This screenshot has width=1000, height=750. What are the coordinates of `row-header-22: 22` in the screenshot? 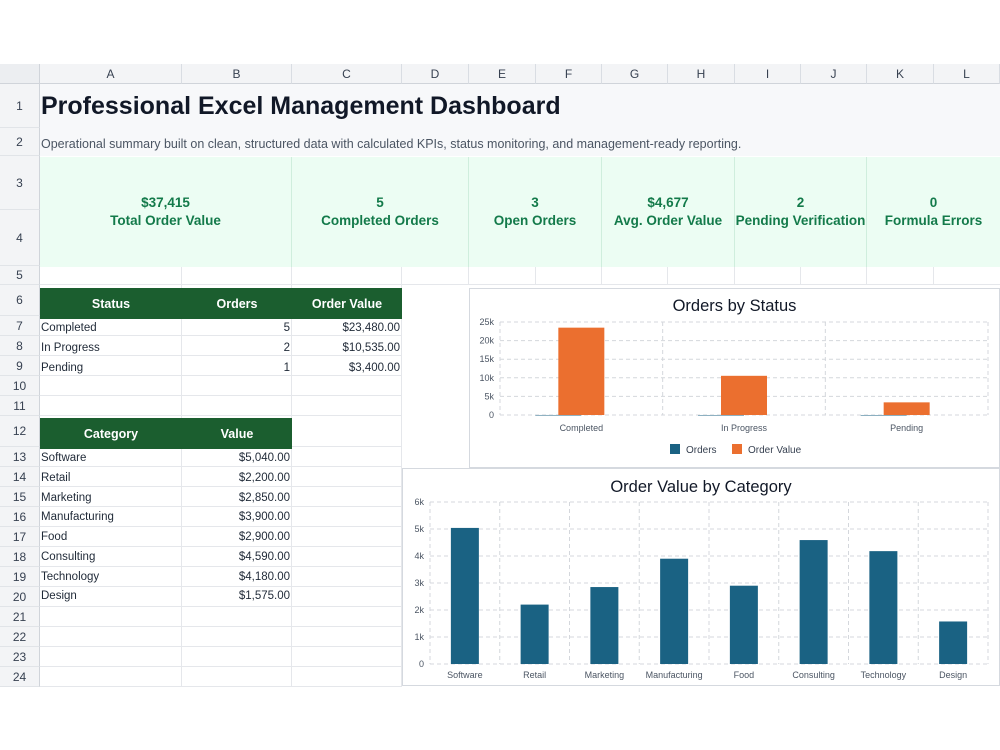 It's located at (20, 637).